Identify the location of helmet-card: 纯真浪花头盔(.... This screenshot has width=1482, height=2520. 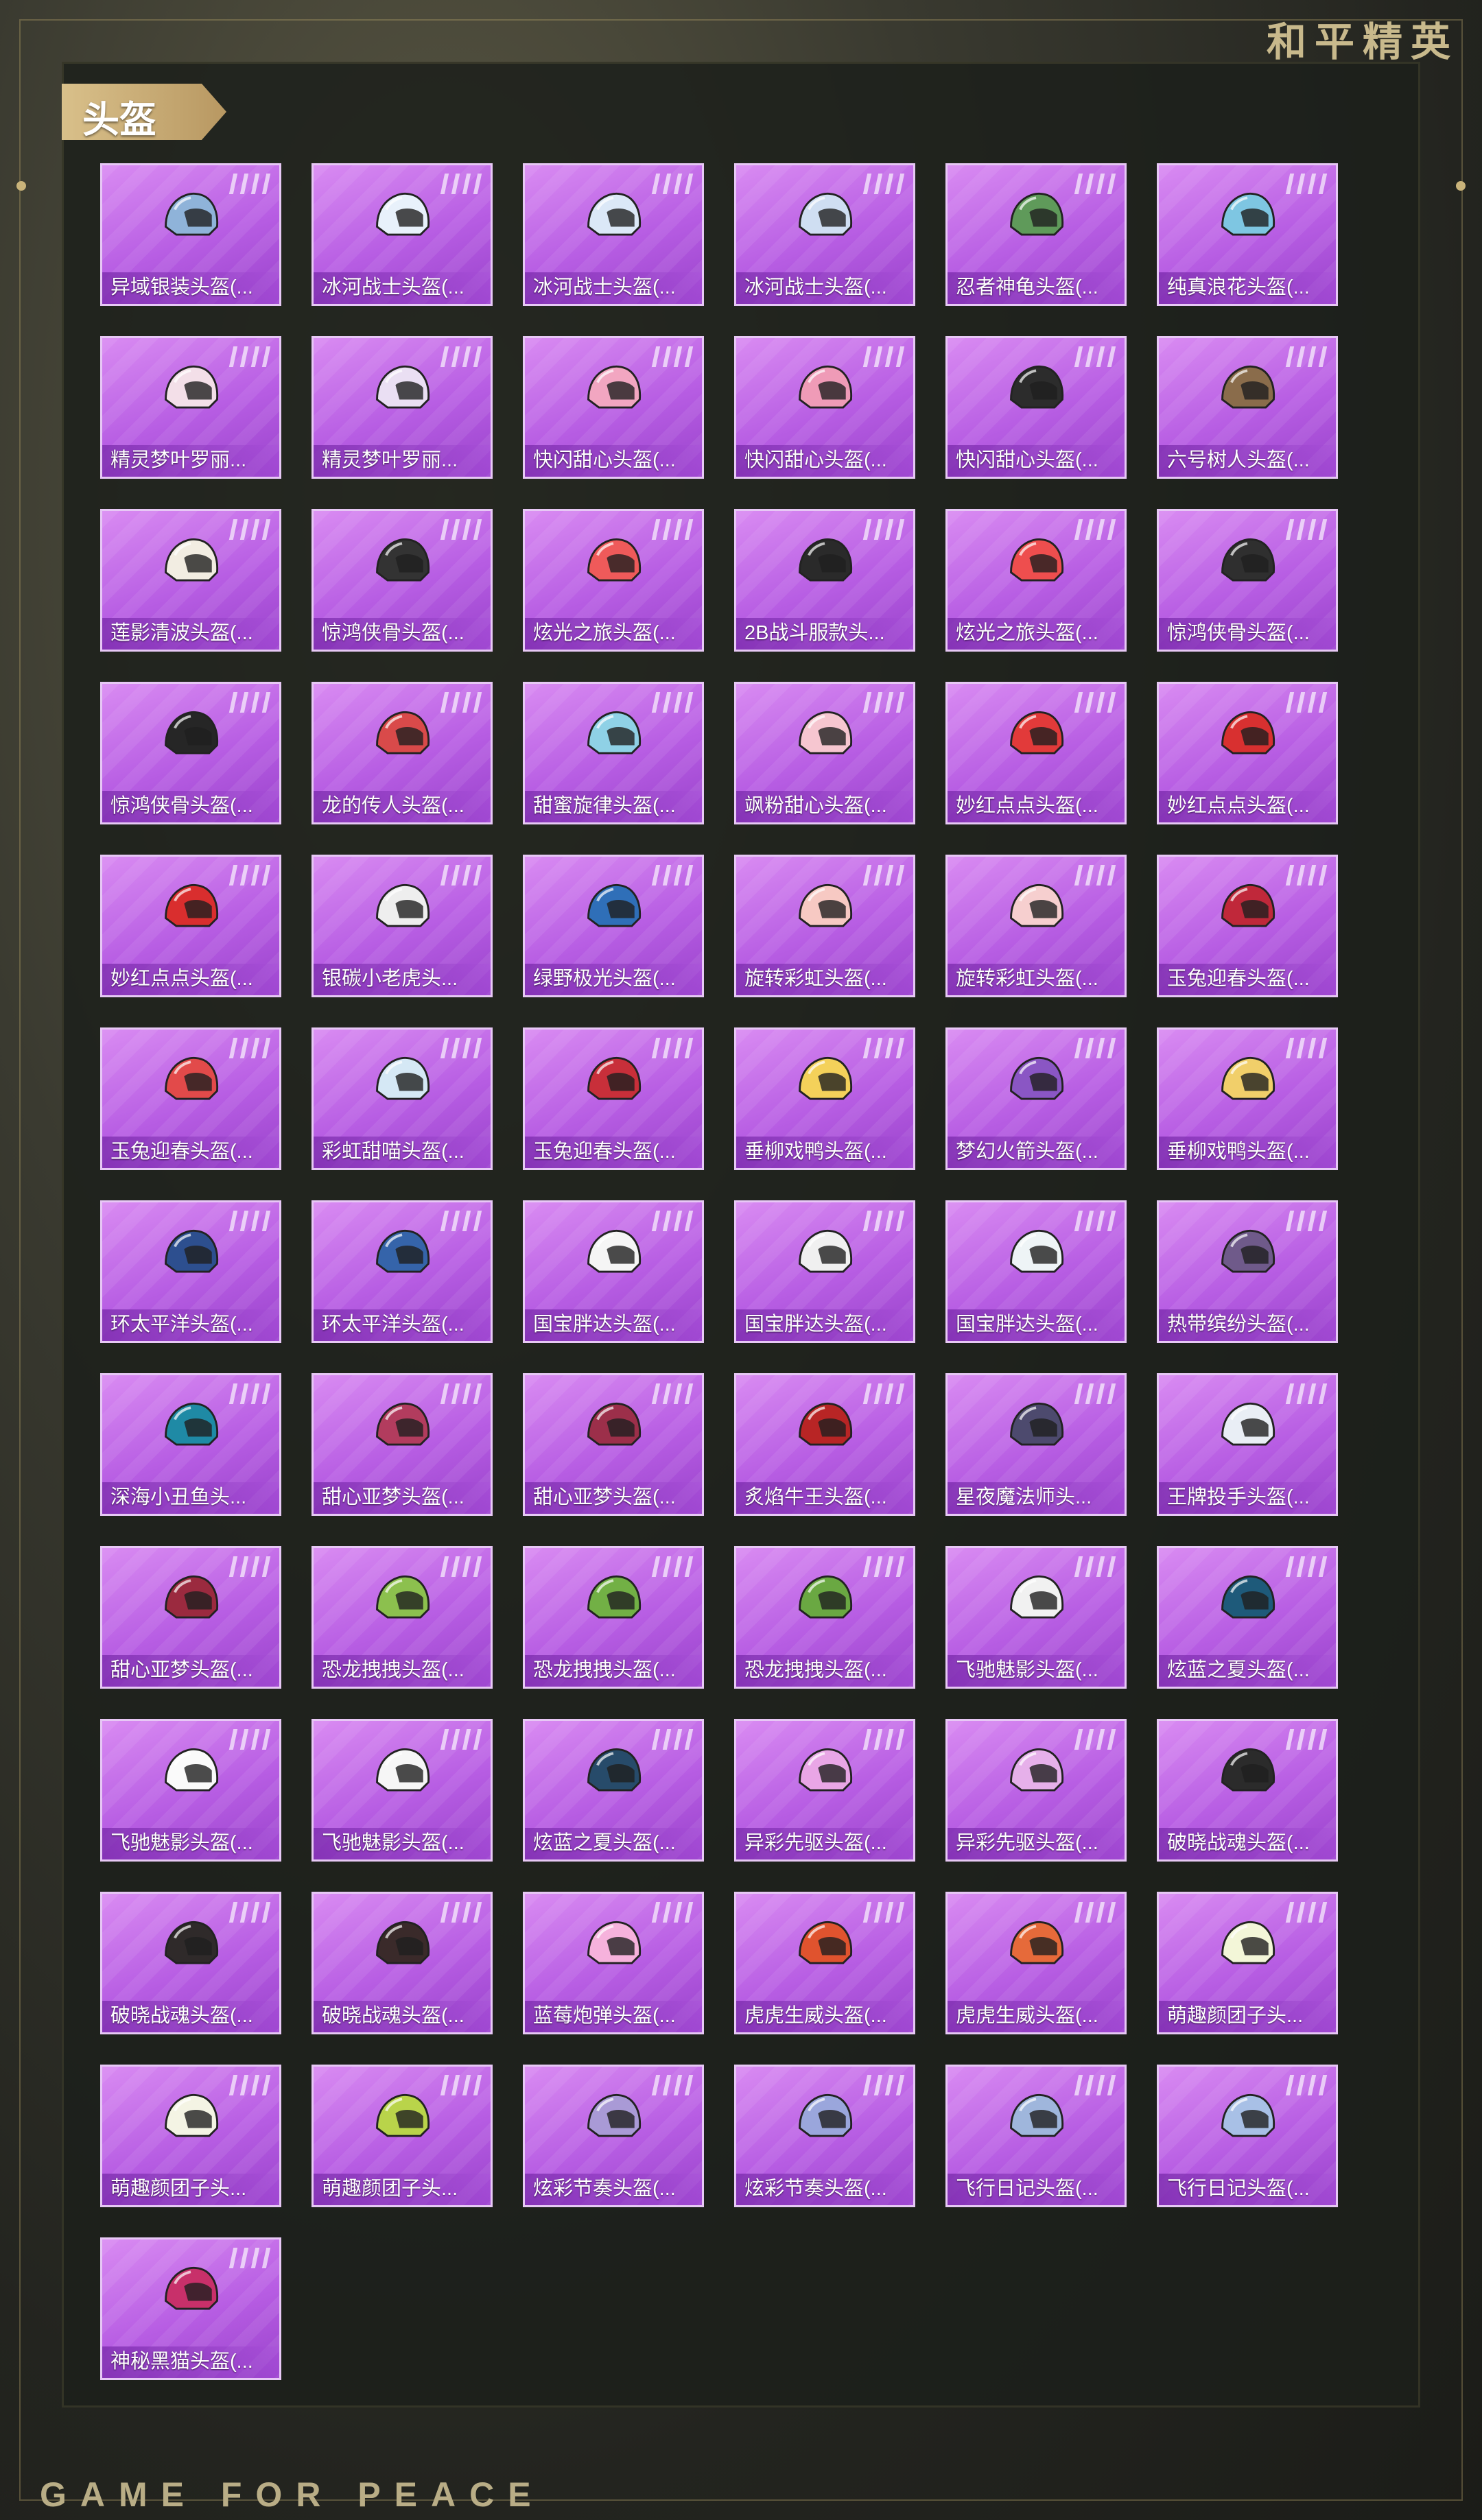
(1247, 234).